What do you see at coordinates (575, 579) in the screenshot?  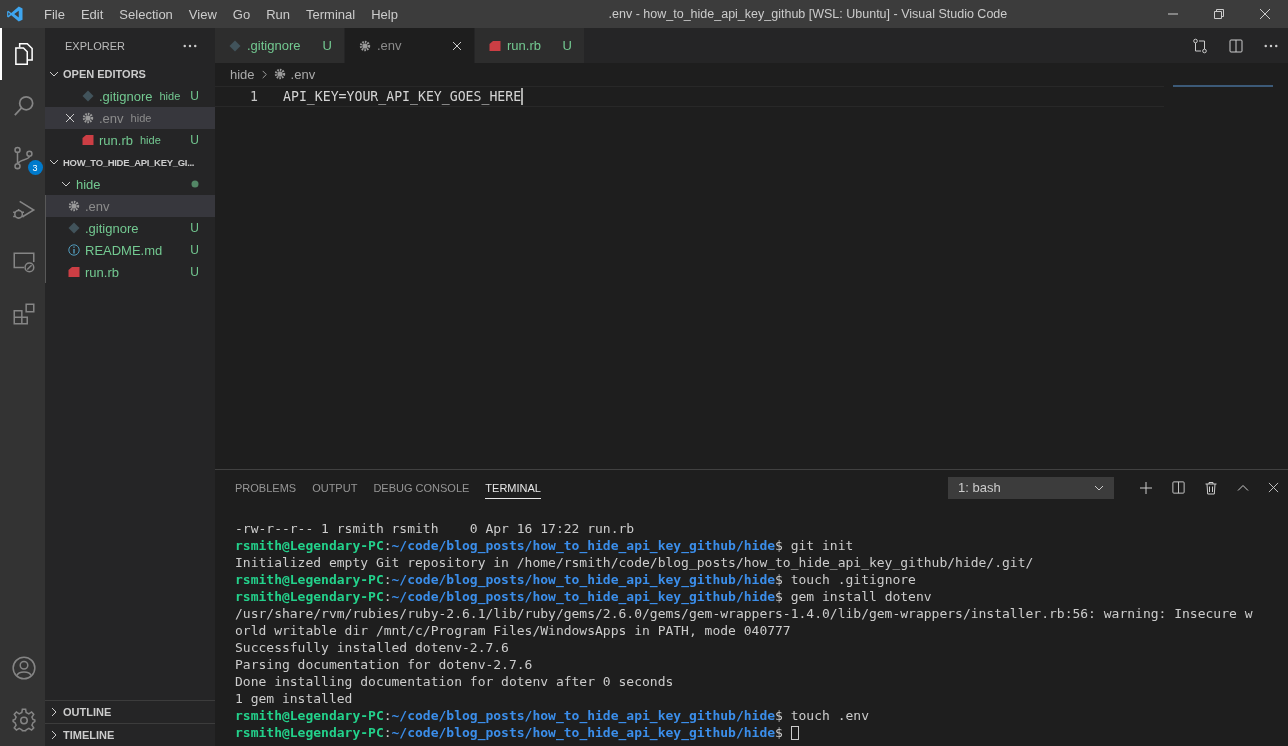 I see `terminal-prompt-line: rsmith@Legendary-PC:~/code/blog_posts/how_to_hide_api_key_github/hide$ touch .gitignore` at bounding box center [575, 579].